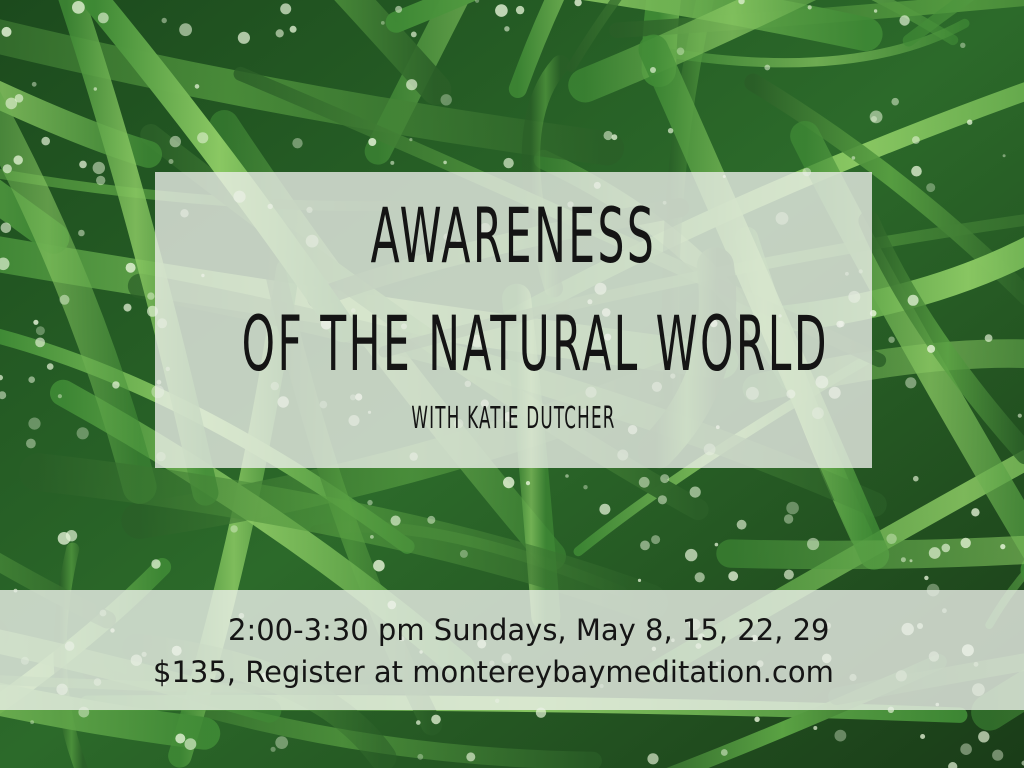 This screenshot has height=768, width=1024. I want to click on title-line-natural-world: of the Natural World, so click(535, 343).